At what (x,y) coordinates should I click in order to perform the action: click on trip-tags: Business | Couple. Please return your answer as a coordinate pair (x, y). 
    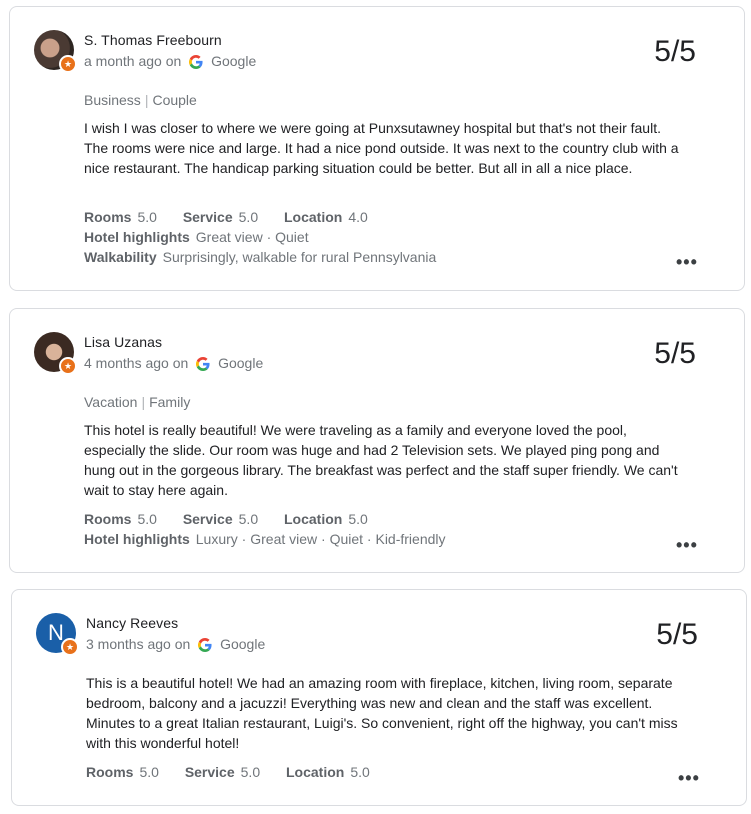
    Looking at the image, I should click on (140, 100).